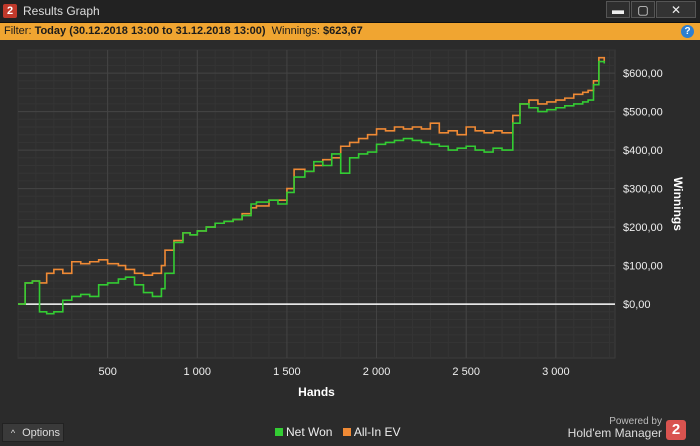 The image size is (700, 446). Describe the element at coordinates (346, 432) in the screenshot. I see `legend-swatch-all-in-ev` at that location.